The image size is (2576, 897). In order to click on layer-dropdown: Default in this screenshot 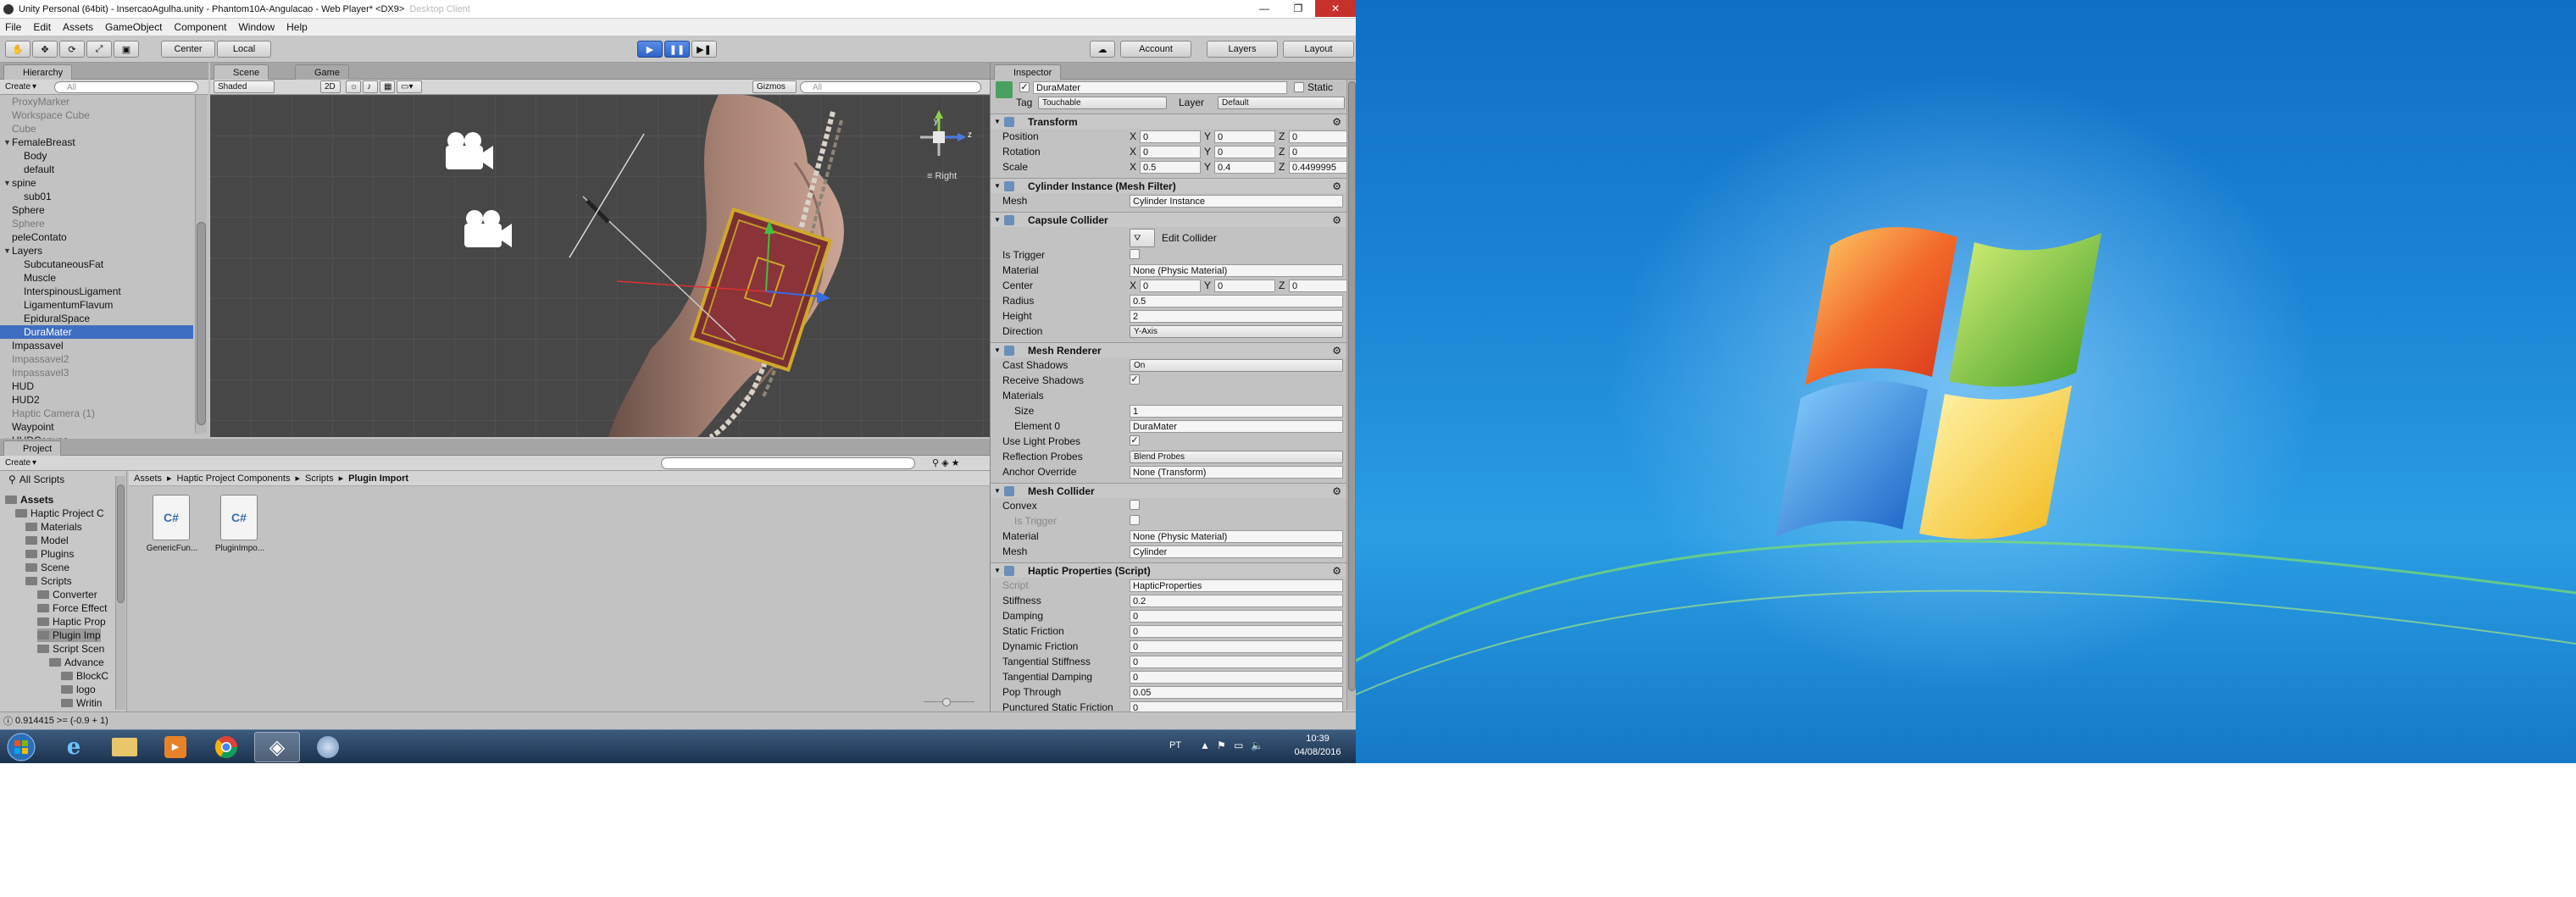, I will do `click(1281, 103)`.